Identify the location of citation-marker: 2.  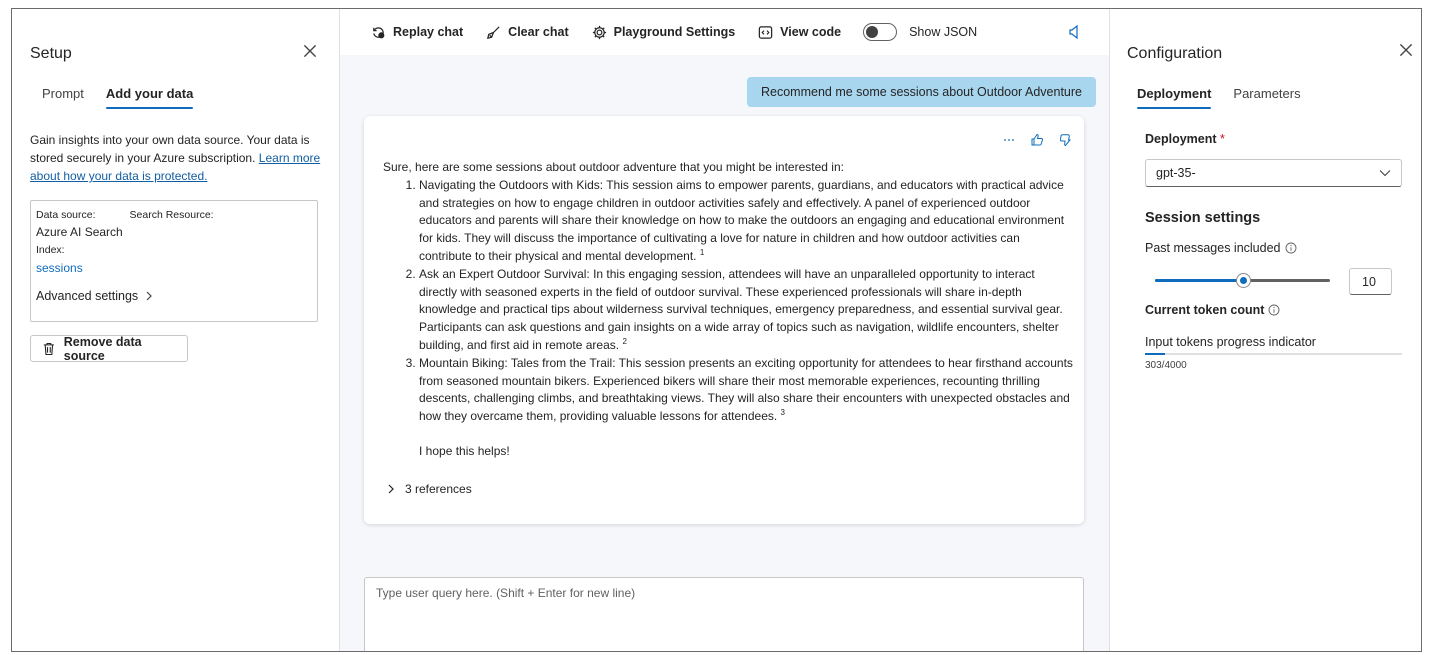
(624, 341).